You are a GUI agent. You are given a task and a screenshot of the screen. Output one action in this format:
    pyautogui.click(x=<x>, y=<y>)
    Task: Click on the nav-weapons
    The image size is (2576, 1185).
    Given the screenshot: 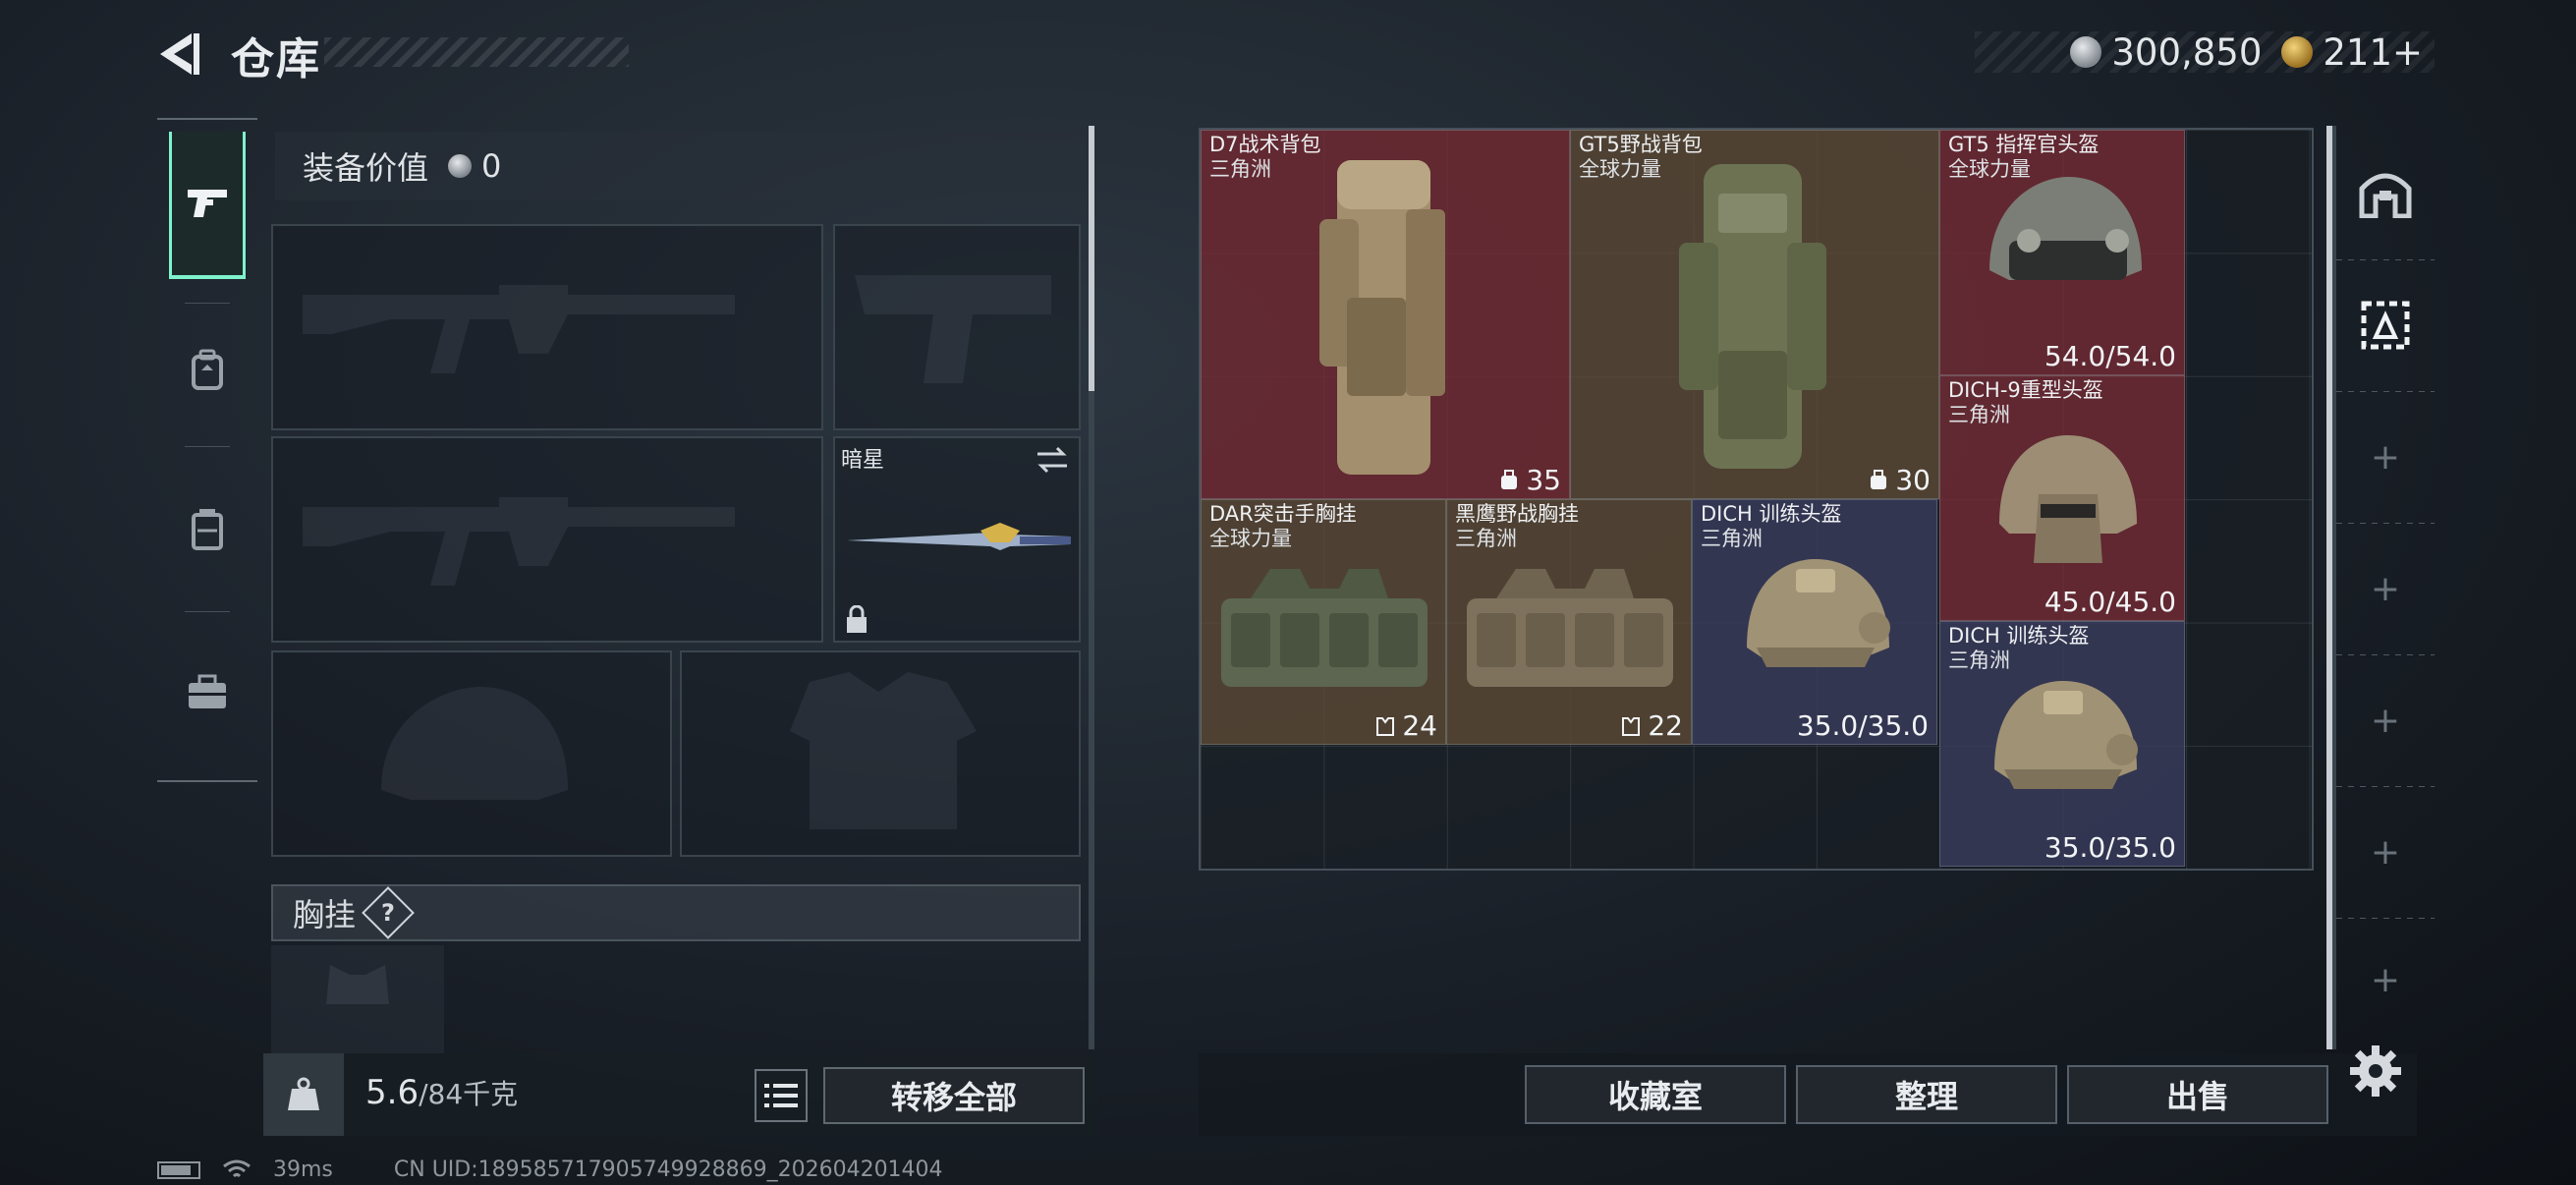 What is the action you would take?
    pyautogui.click(x=207, y=206)
    